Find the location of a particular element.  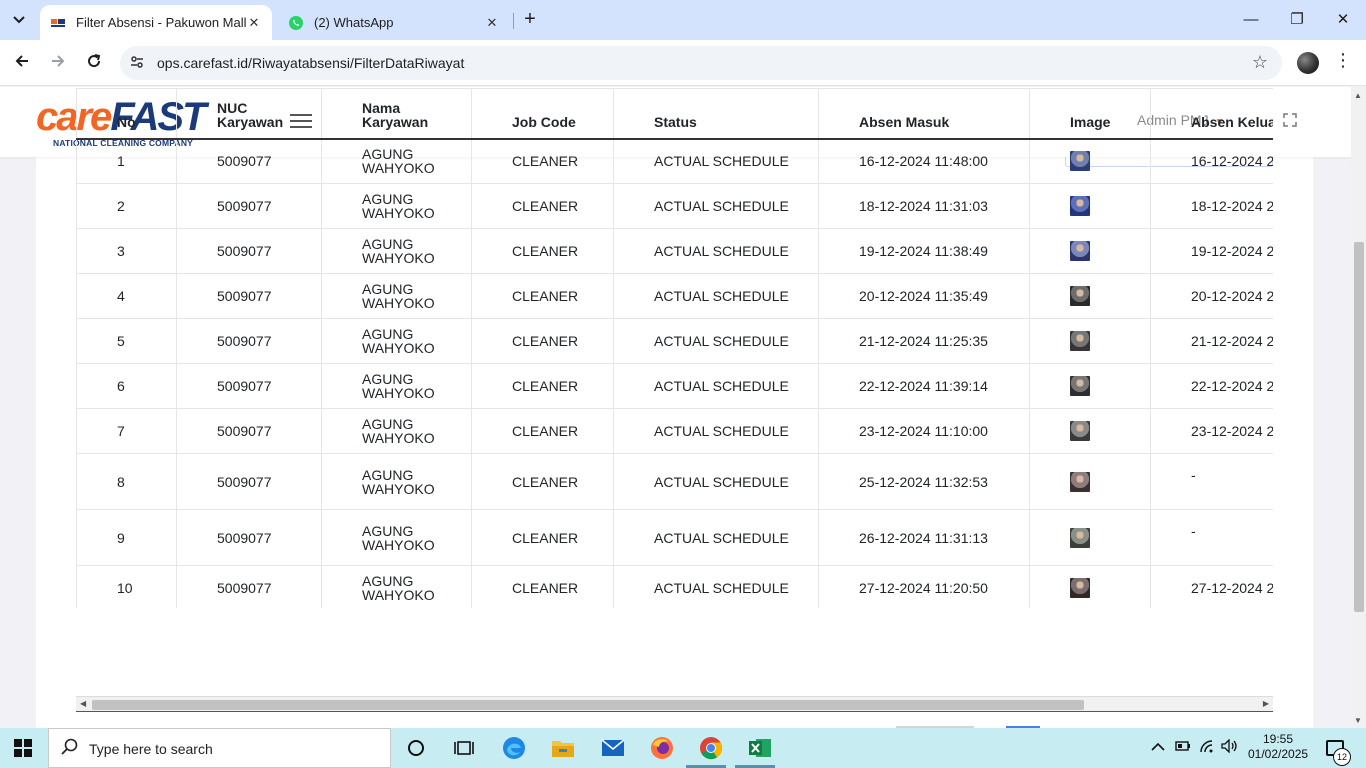

profile-avatar is located at coordinates (1308, 63).